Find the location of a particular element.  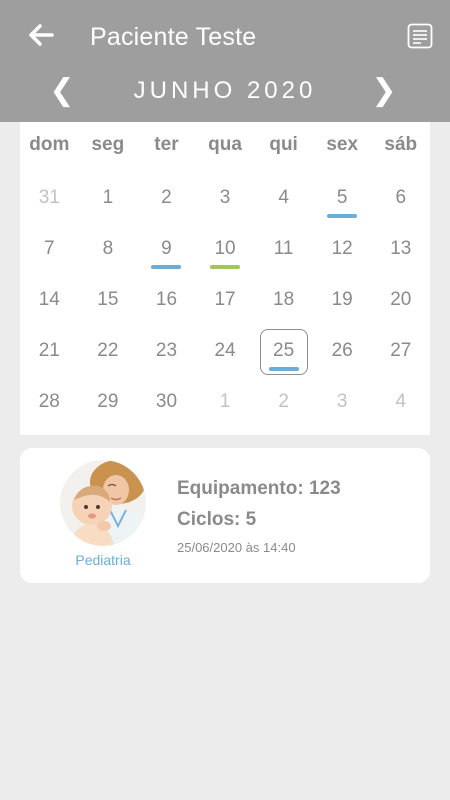

calendar-day: 8 is located at coordinates (108, 250).